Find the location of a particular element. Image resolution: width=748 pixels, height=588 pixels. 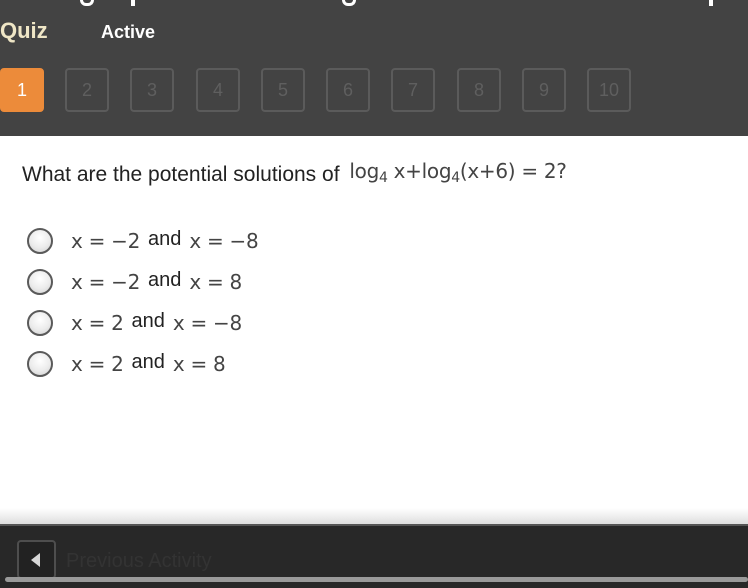

question-nav-button-6: 6 is located at coordinates (348, 90).